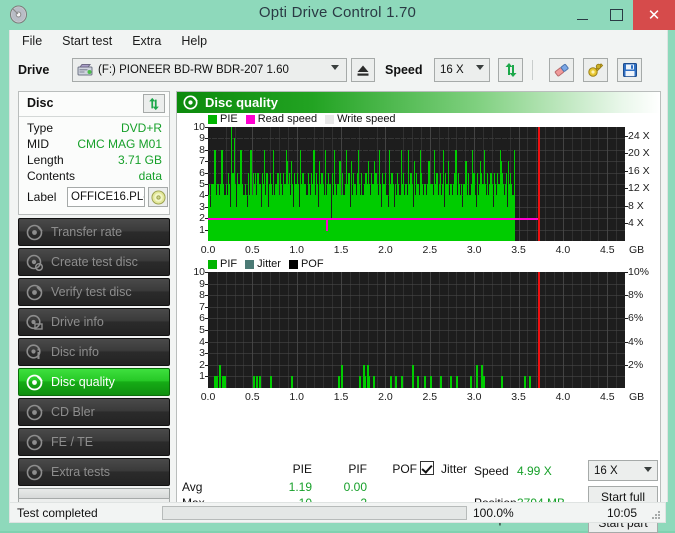 The image size is (675, 533). Describe the element at coordinates (87, 41) in the screenshot. I see `menu-item-start-test: Start test` at that location.